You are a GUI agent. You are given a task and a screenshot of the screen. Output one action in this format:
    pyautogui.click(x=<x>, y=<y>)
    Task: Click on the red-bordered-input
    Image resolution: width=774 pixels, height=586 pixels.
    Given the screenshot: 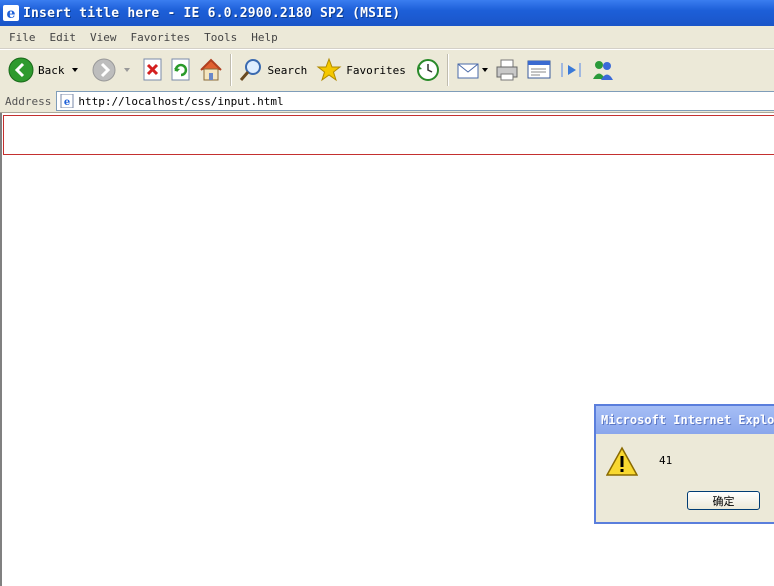 What is the action you would take?
    pyautogui.click(x=388, y=135)
    